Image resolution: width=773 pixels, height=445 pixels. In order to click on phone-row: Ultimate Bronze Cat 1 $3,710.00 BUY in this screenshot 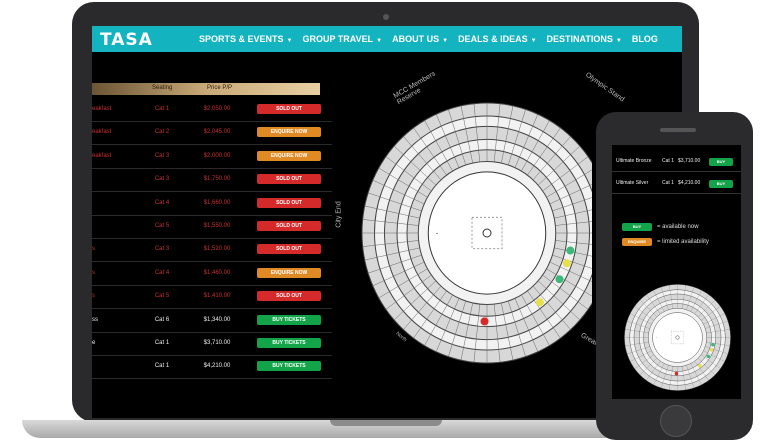, I will do `click(676, 162)`.